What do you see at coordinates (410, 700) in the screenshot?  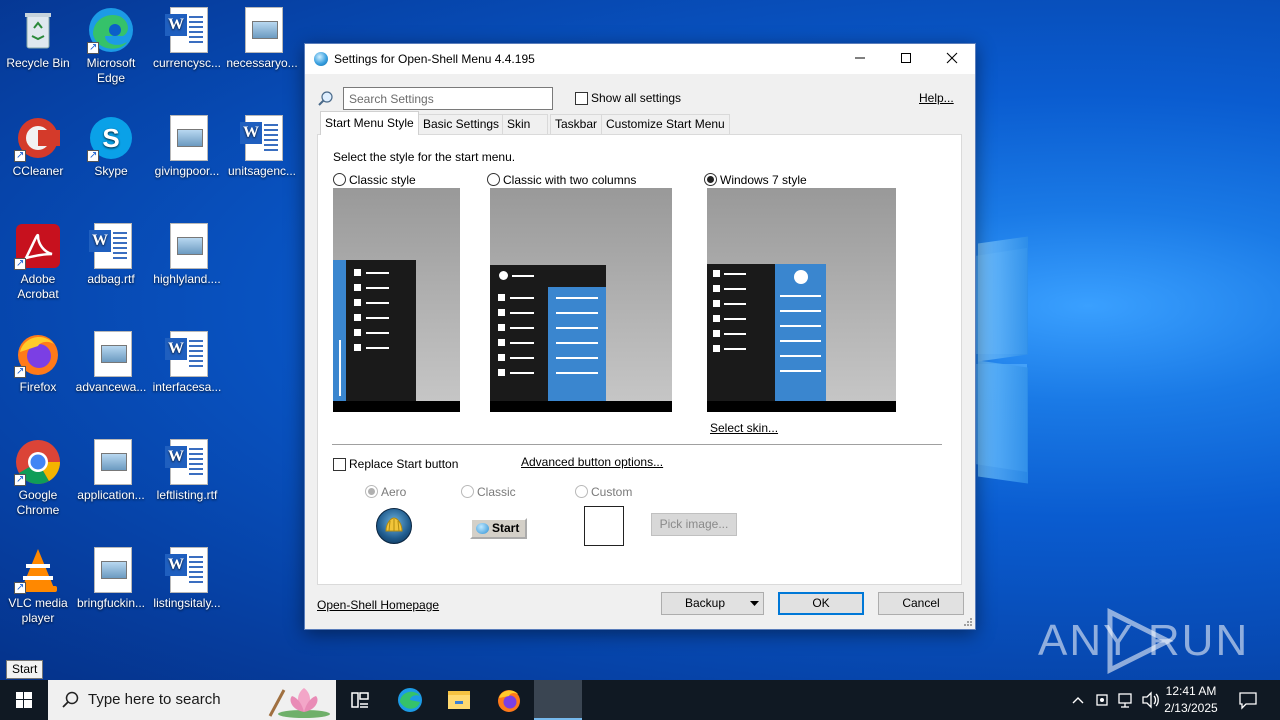 I see `taskbar-edge-button` at bounding box center [410, 700].